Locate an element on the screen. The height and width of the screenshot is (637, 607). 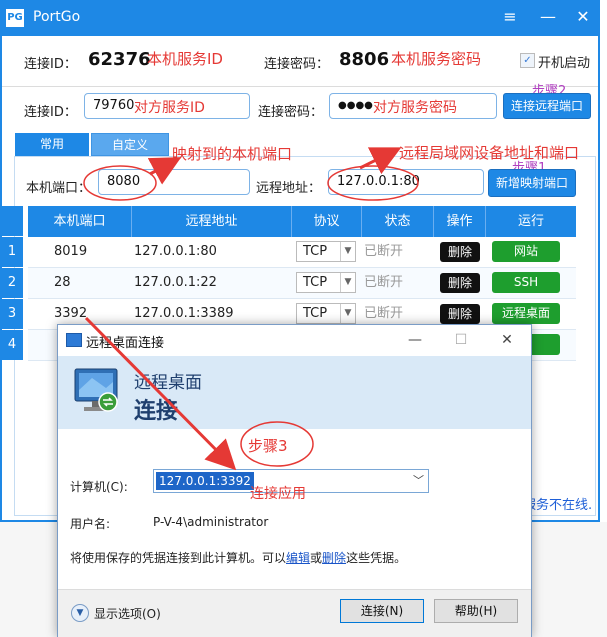
remote-password-annotation: 对方服务密码 is located at coordinates (415, 108).